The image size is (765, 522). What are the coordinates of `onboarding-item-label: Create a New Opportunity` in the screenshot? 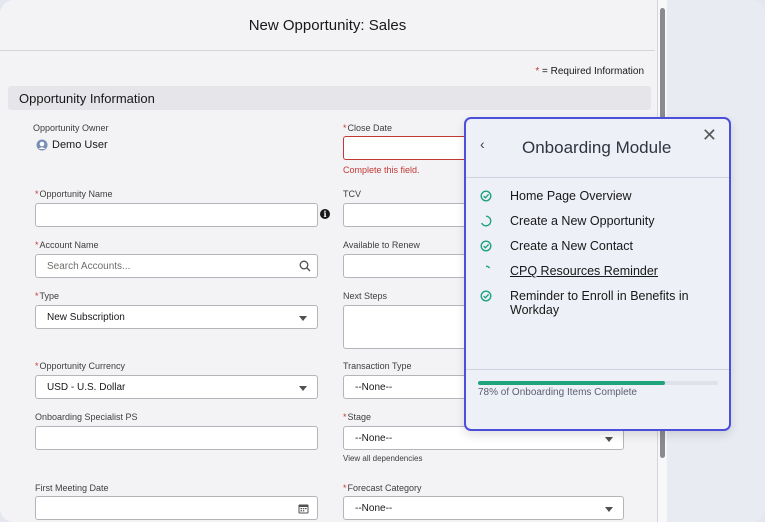 It's located at (582, 221).